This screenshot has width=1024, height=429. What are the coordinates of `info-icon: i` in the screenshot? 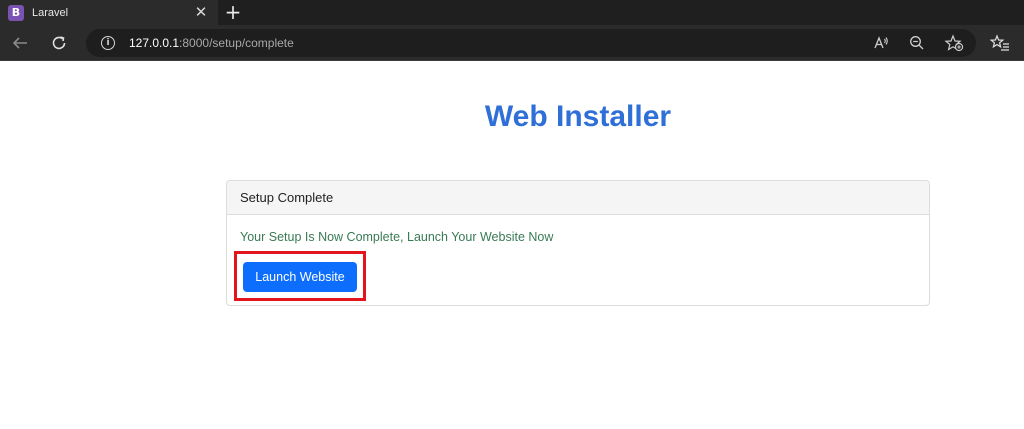 It's located at (108, 43).